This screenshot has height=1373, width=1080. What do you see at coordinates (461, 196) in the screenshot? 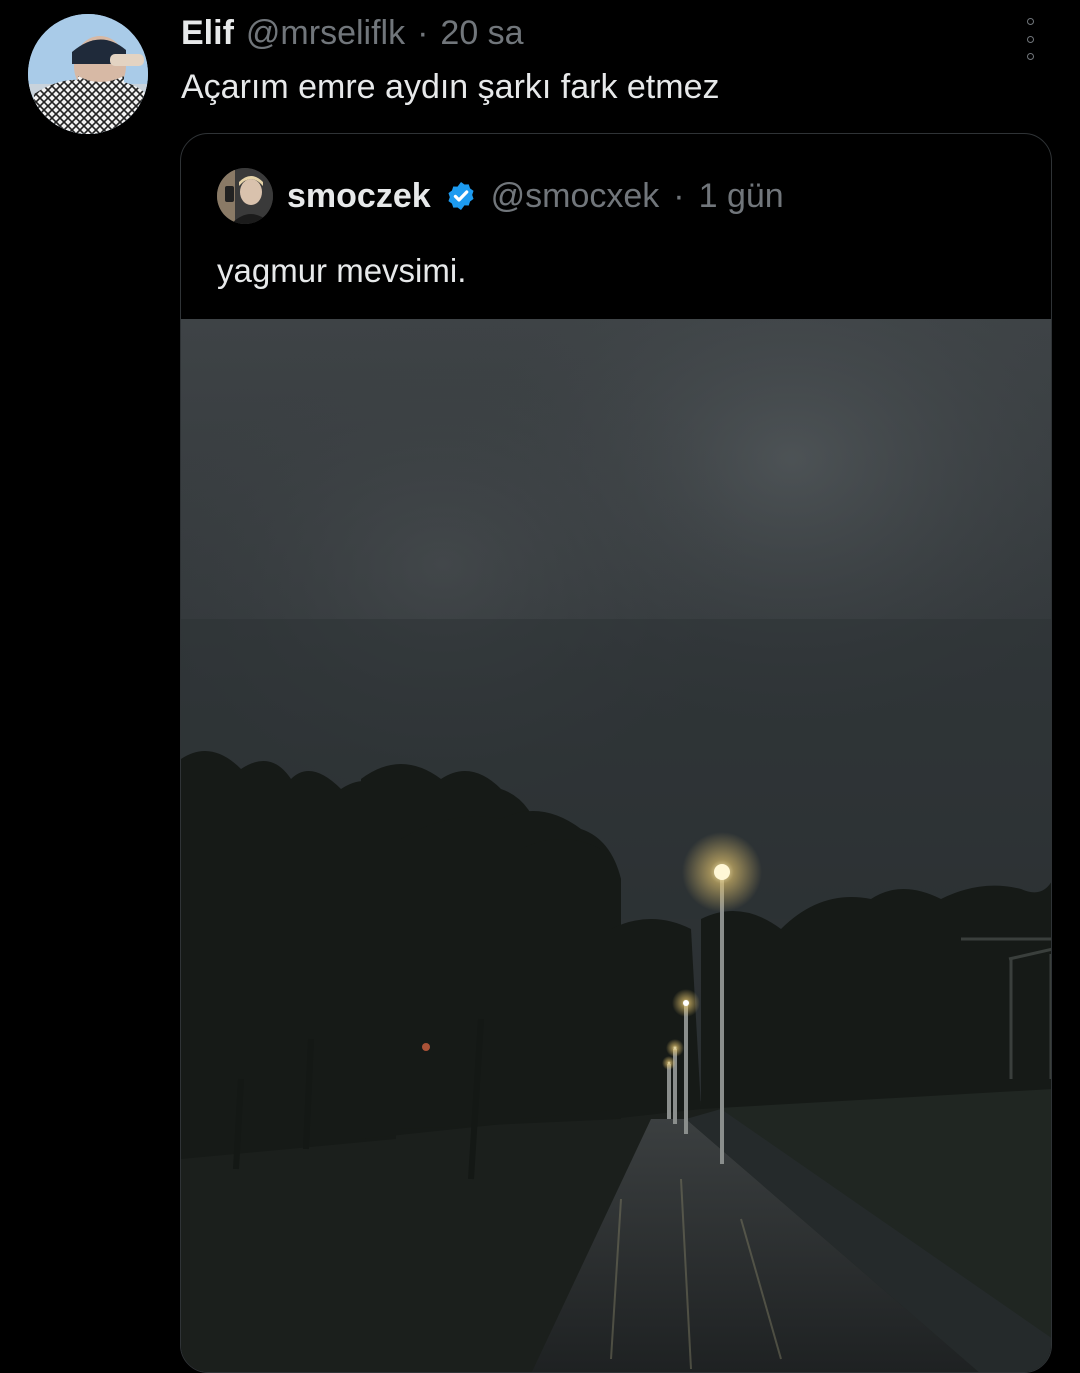
I see `verified-badge-icon` at bounding box center [461, 196].